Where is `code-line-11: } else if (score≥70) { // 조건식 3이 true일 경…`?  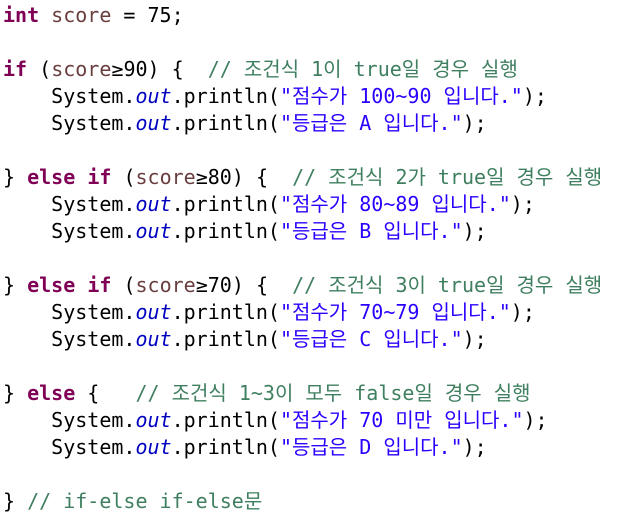 code-line-11: } else if (score≥70) { // 조건식 3이 true일 경… is located at coordinates (302, 285).